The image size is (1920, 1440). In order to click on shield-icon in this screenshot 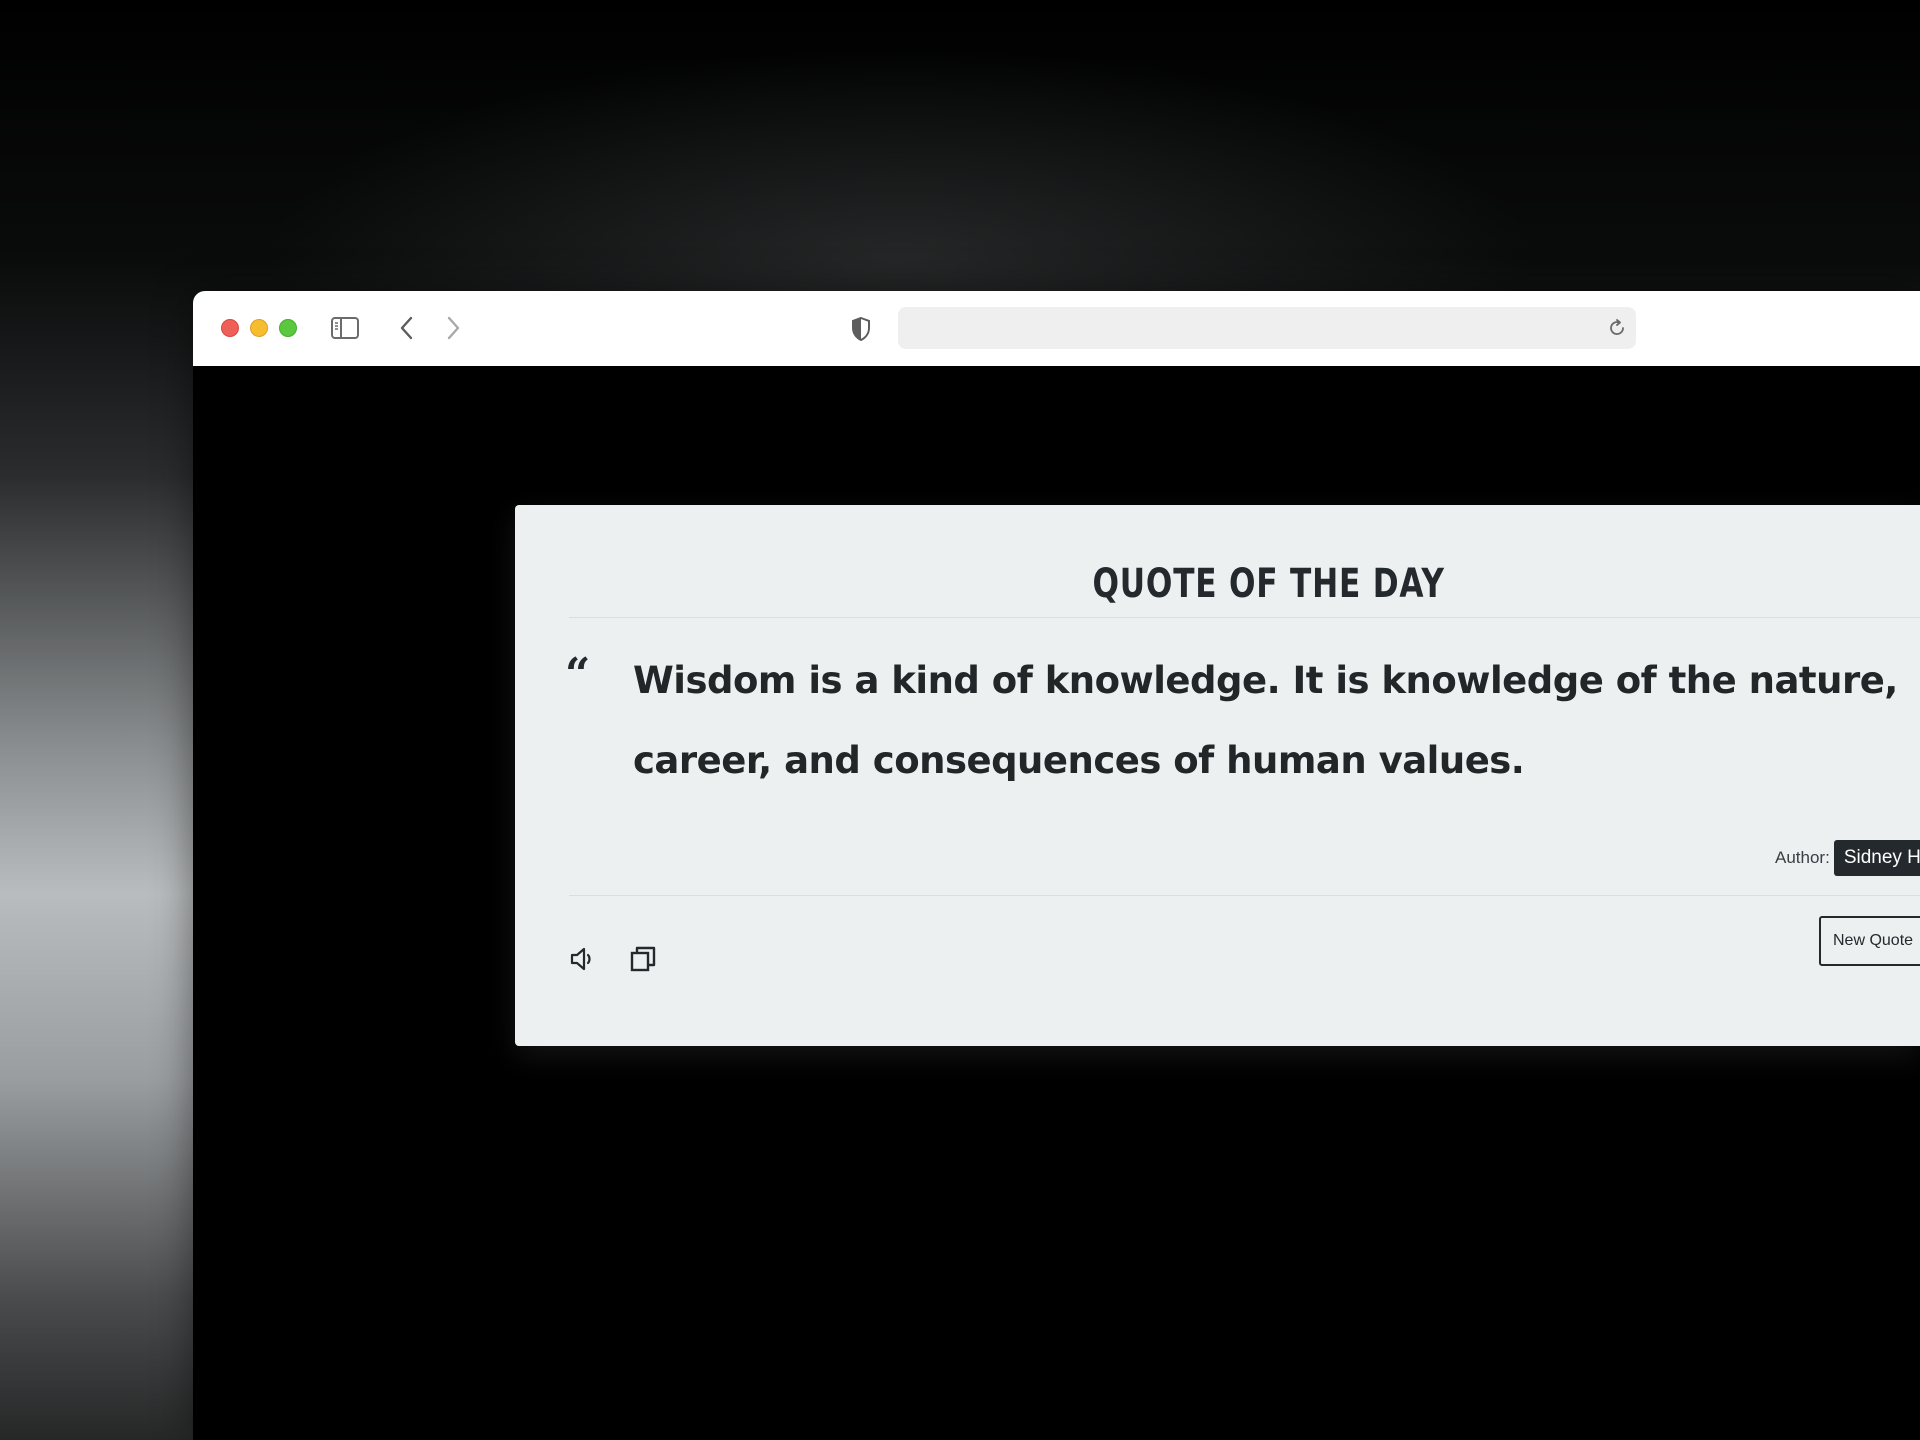, I will do `click(861, 329)`.